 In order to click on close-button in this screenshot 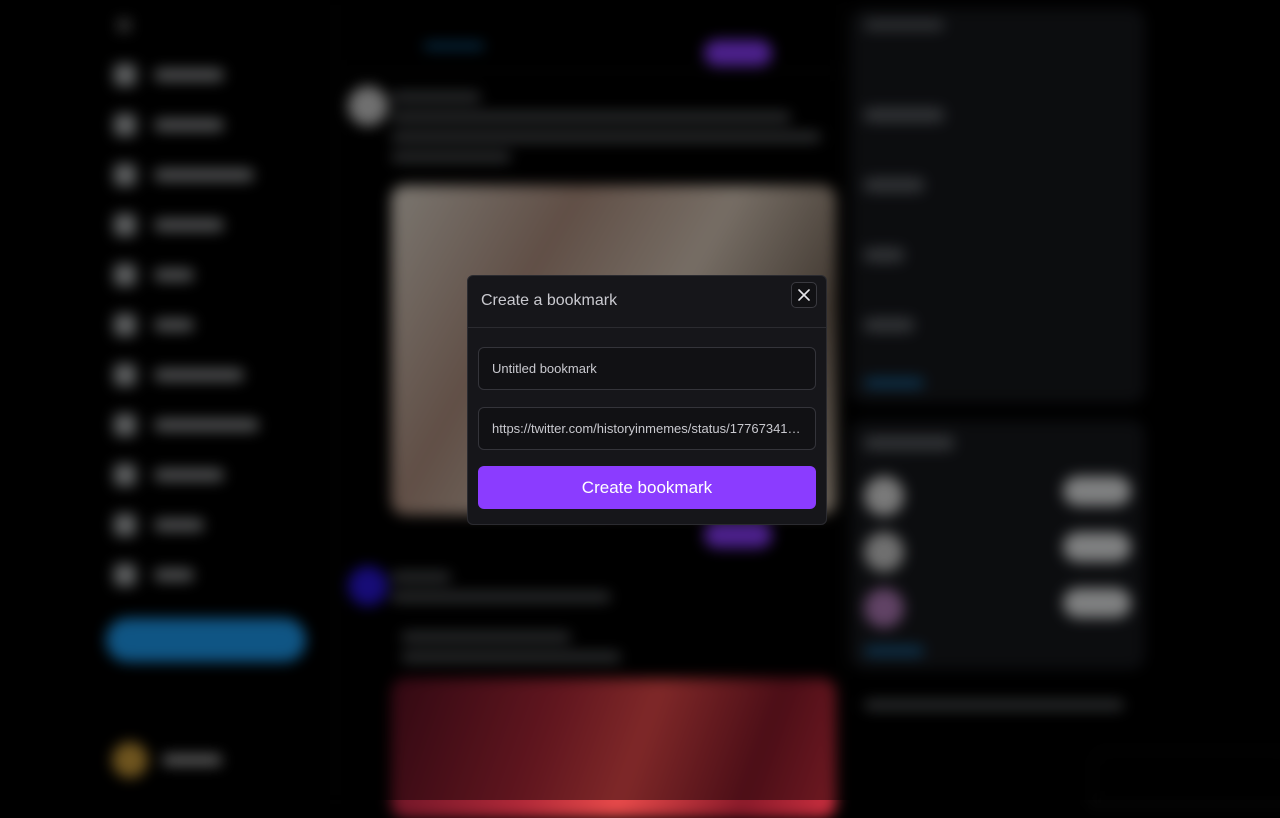, I will do `click(804, 295)`.